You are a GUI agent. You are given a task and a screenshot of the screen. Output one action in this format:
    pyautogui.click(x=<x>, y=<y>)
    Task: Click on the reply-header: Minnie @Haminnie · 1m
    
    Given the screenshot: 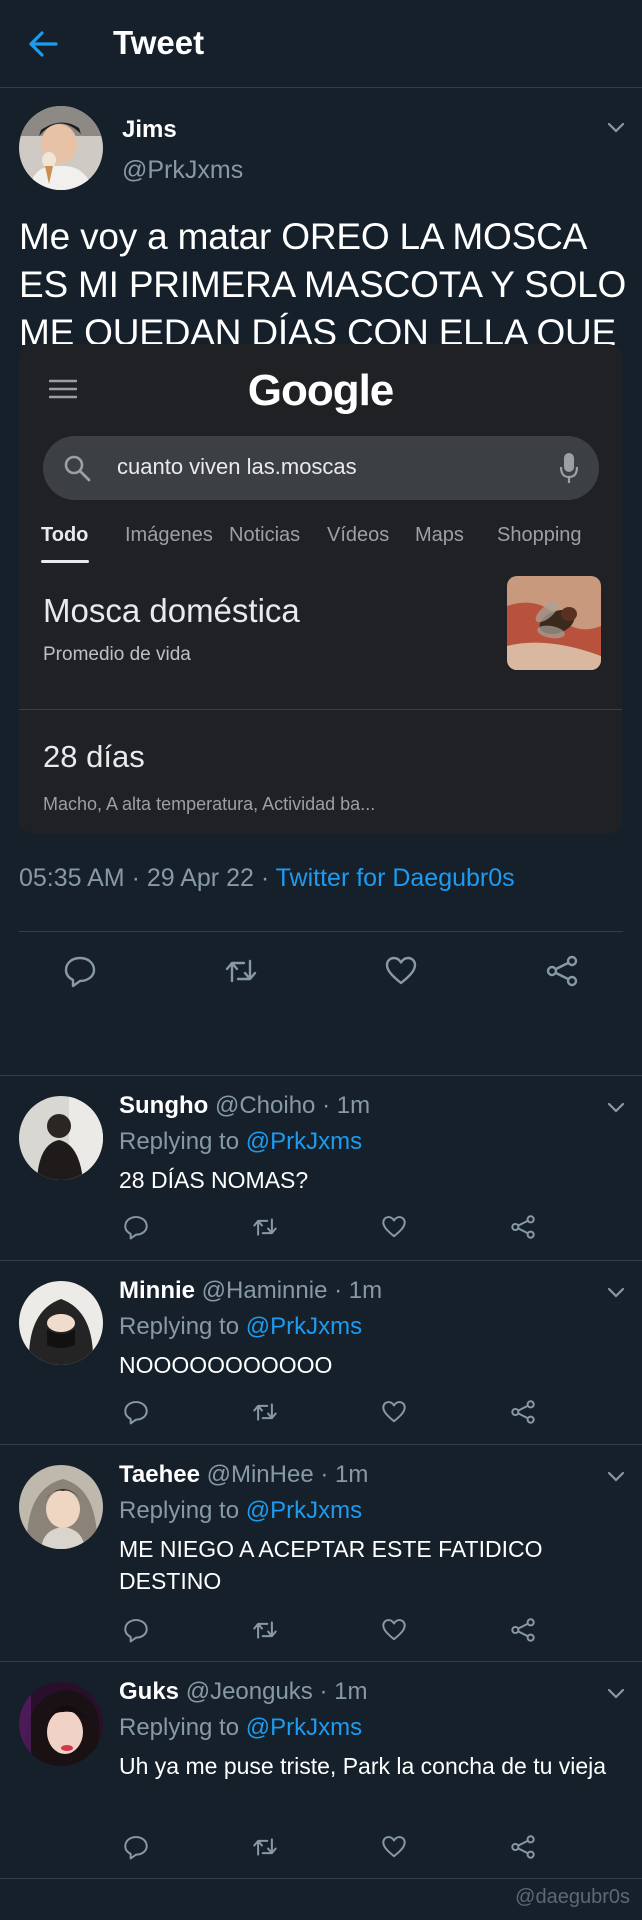 What is the action you would take?
    pyautogui.click(x=251, y=1290)
    